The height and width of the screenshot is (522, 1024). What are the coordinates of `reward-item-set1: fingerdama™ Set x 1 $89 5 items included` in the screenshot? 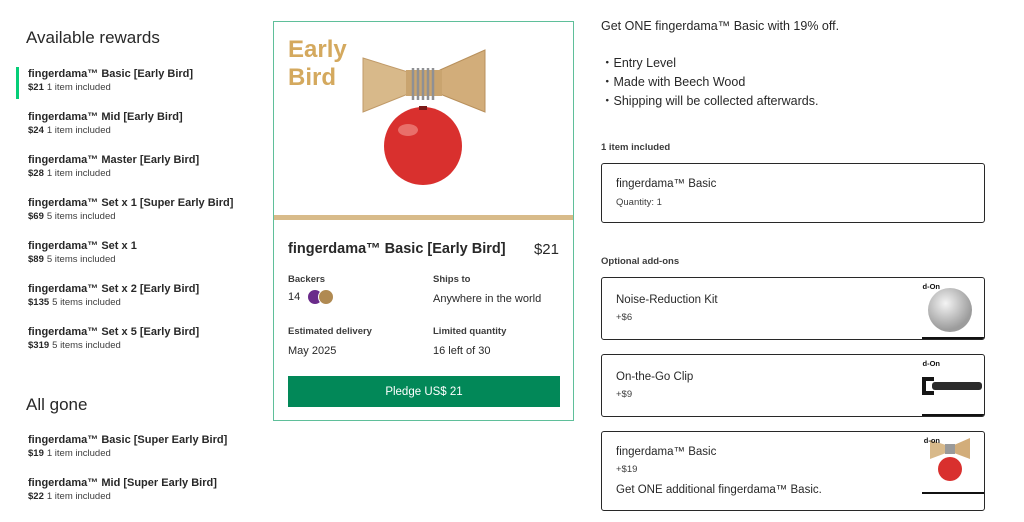 It's located at (131, 255).